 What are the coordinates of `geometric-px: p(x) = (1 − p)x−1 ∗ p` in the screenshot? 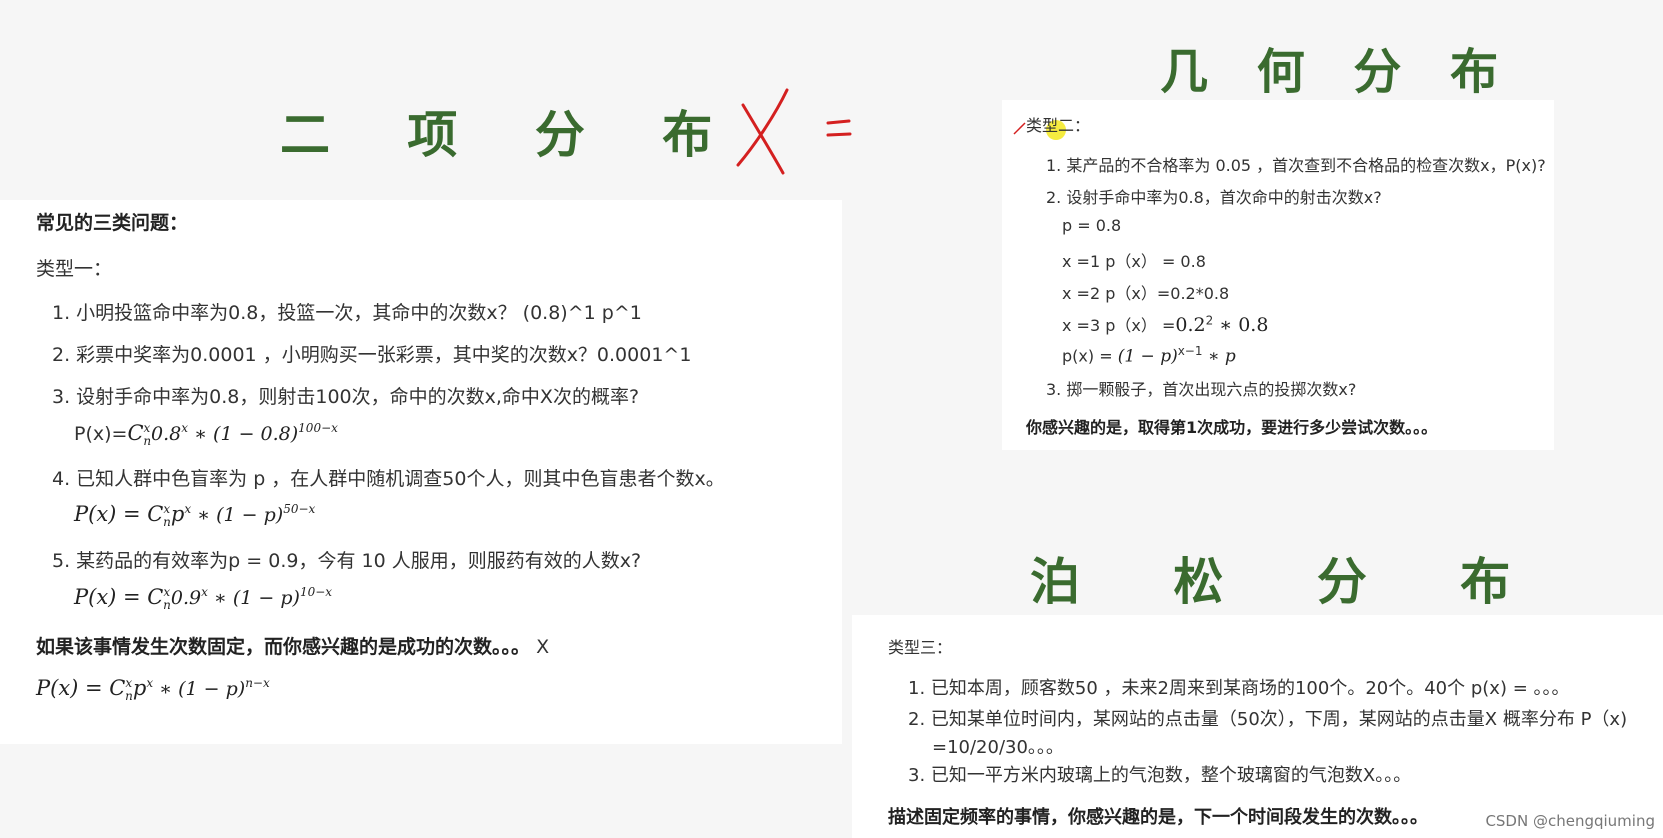 It's located at (1149, 355).